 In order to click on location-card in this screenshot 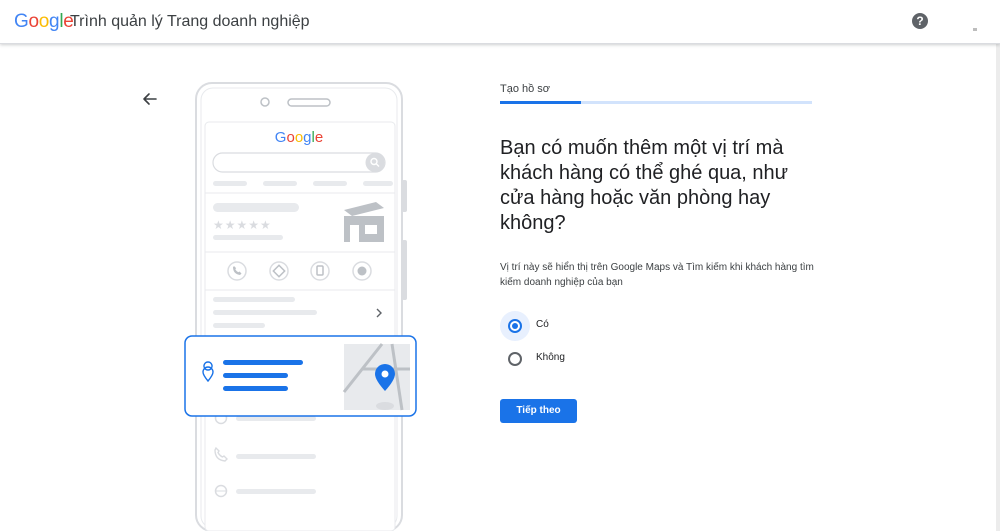, I will do `click(300, 376)`.